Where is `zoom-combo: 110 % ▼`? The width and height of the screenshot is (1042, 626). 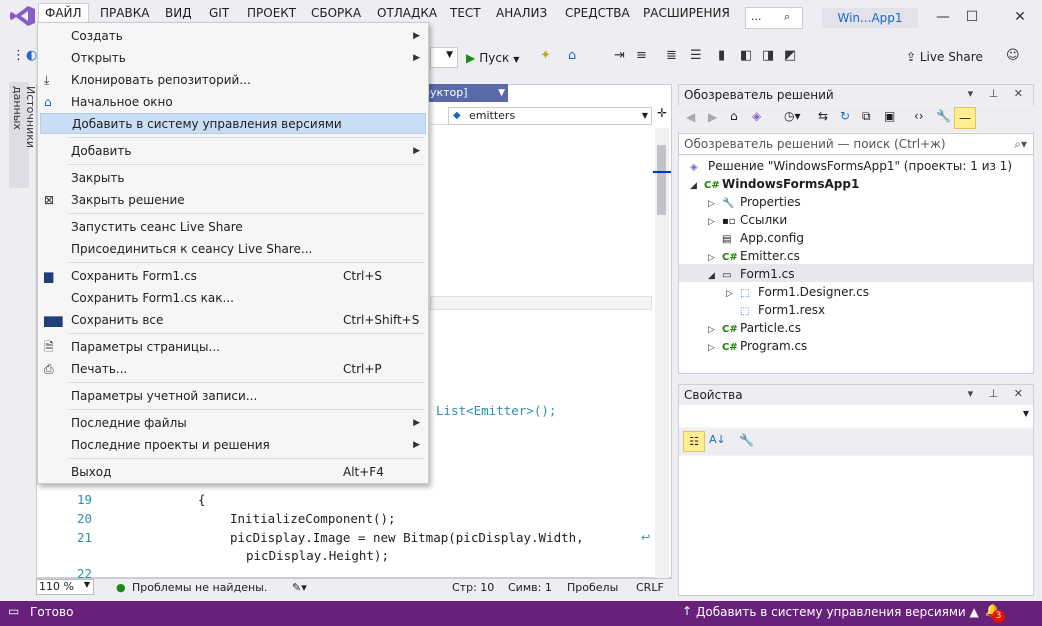 zoom-combo: 110 % ▼ is located at coordinates (65, 587).